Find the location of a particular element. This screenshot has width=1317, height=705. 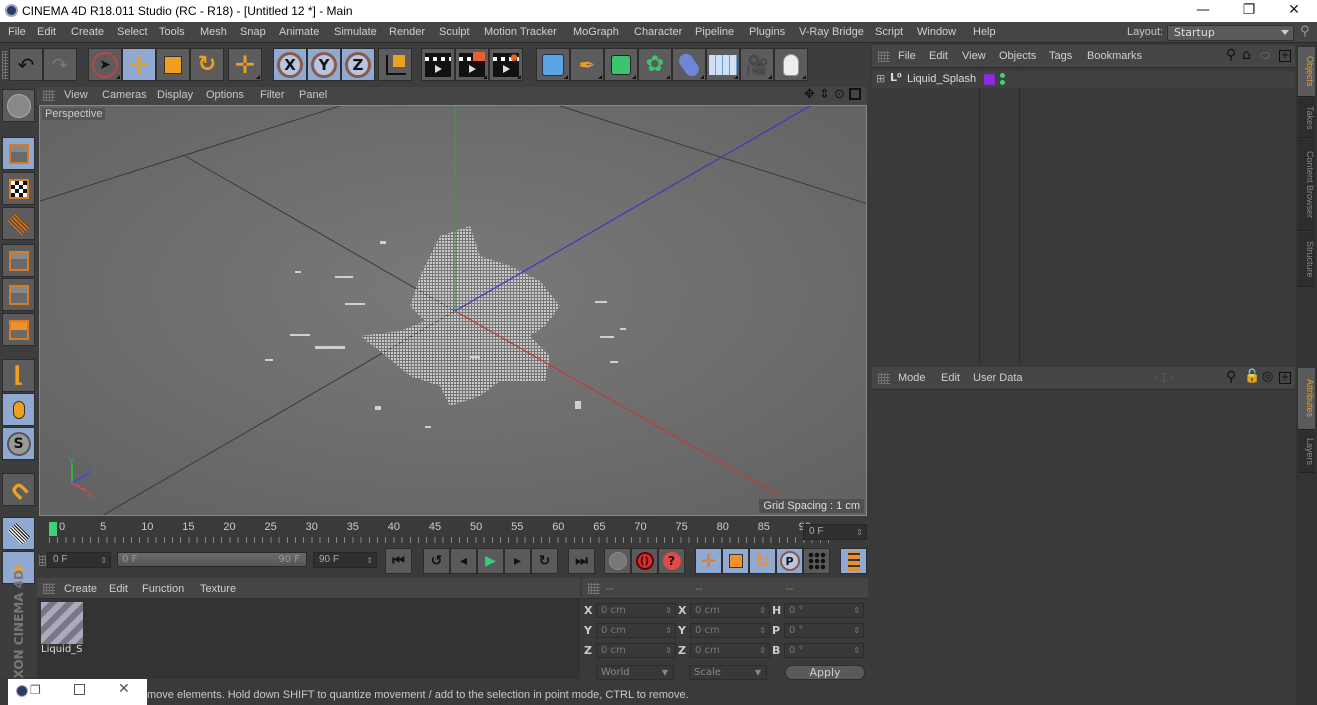

viewport-menu-view: View is located at coordinates (76, 95).